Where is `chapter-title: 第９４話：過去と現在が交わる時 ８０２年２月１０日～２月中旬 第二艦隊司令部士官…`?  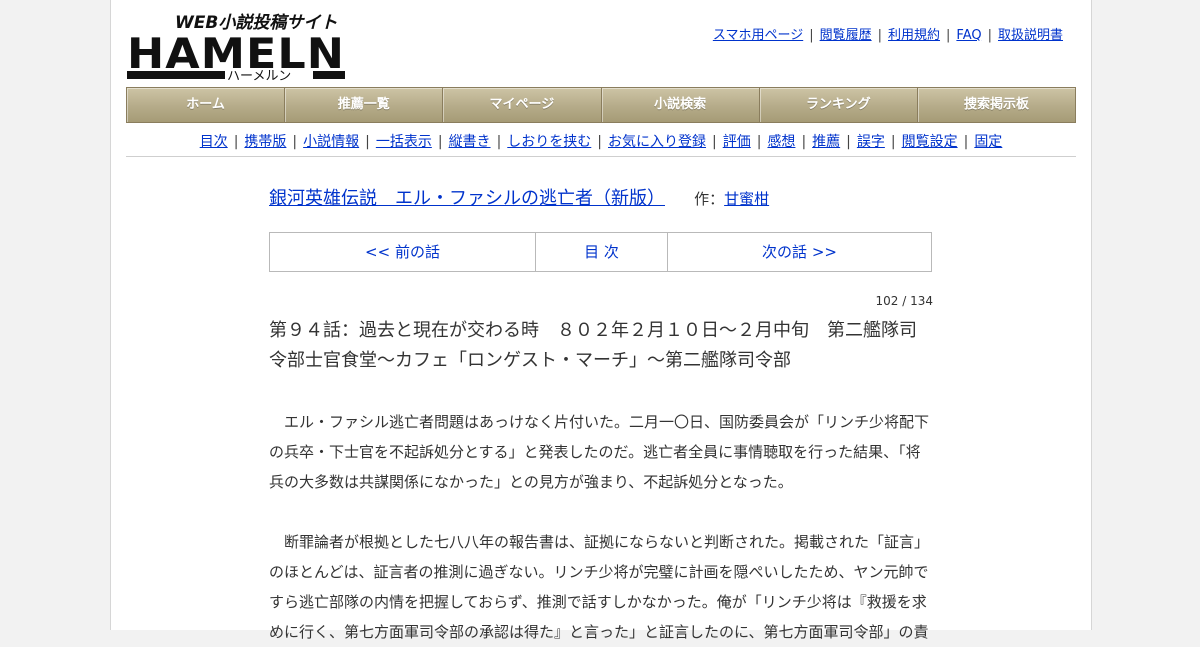 chapter-title: 第９４話：過去と現在が交わる時 ８０２年２月１０日～２月中旬 第二艦隊司令部士官… is located at coordinates (593, 345).